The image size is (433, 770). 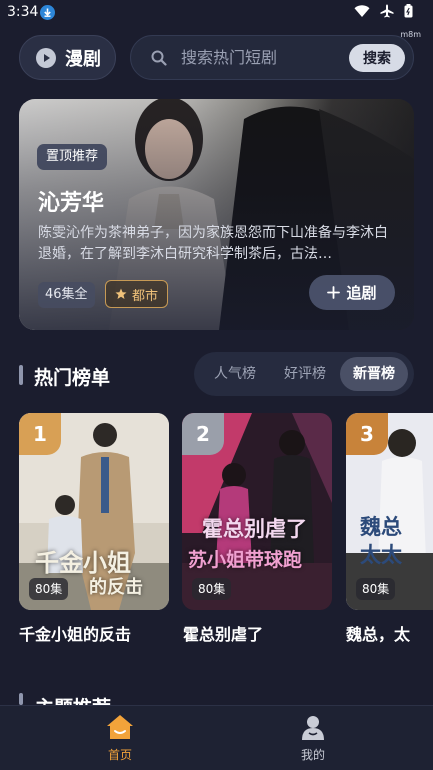 What do you see at coordinates (72, 157) in the screenshot?
I see `featured-tag: 置顶推荐` at bounding box center [72, 157].